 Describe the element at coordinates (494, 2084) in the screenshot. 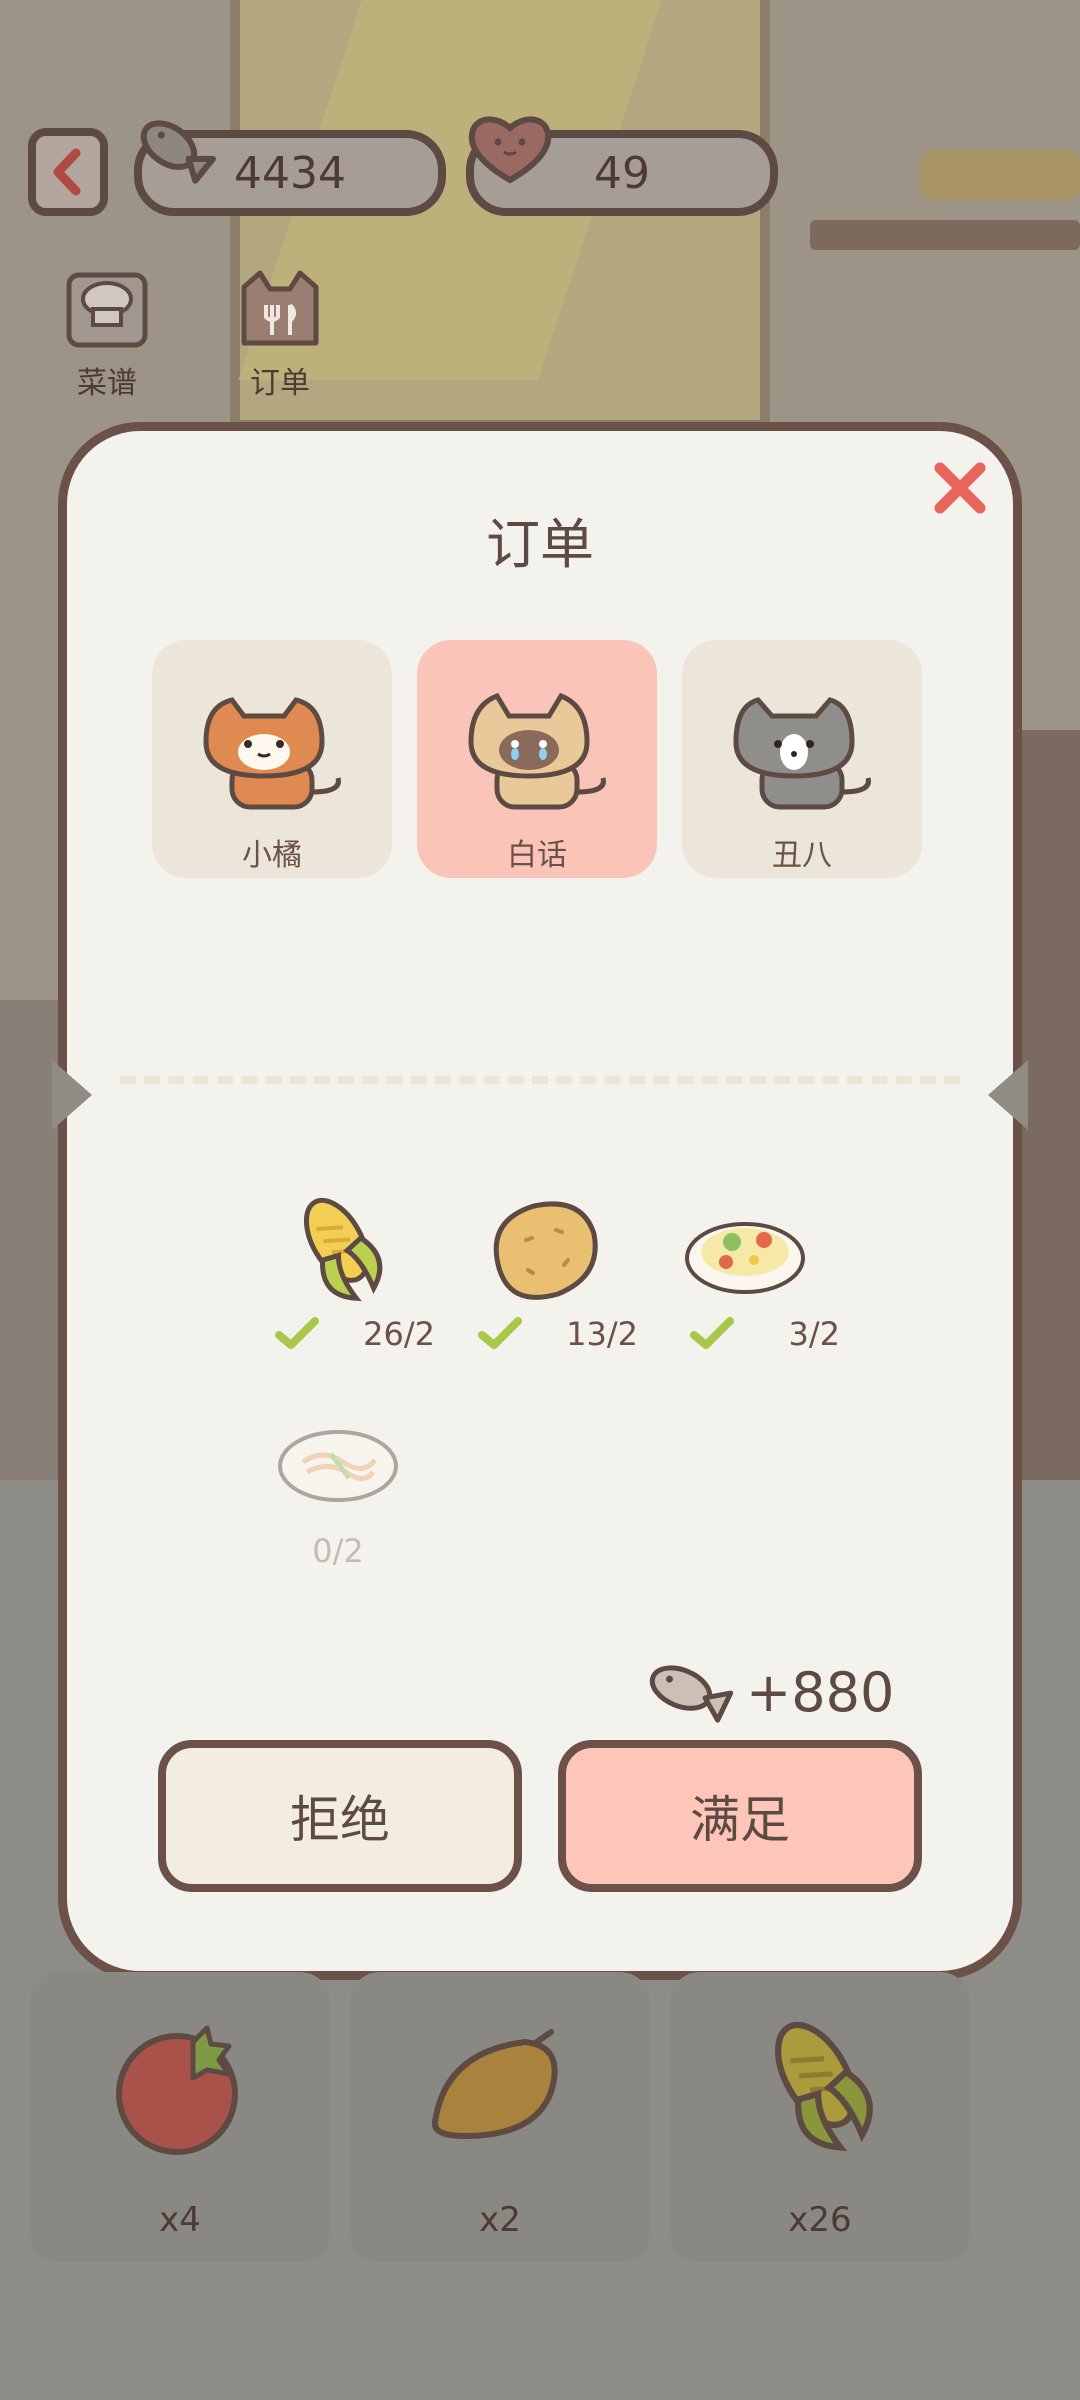

I see `mango-icon` at that location.